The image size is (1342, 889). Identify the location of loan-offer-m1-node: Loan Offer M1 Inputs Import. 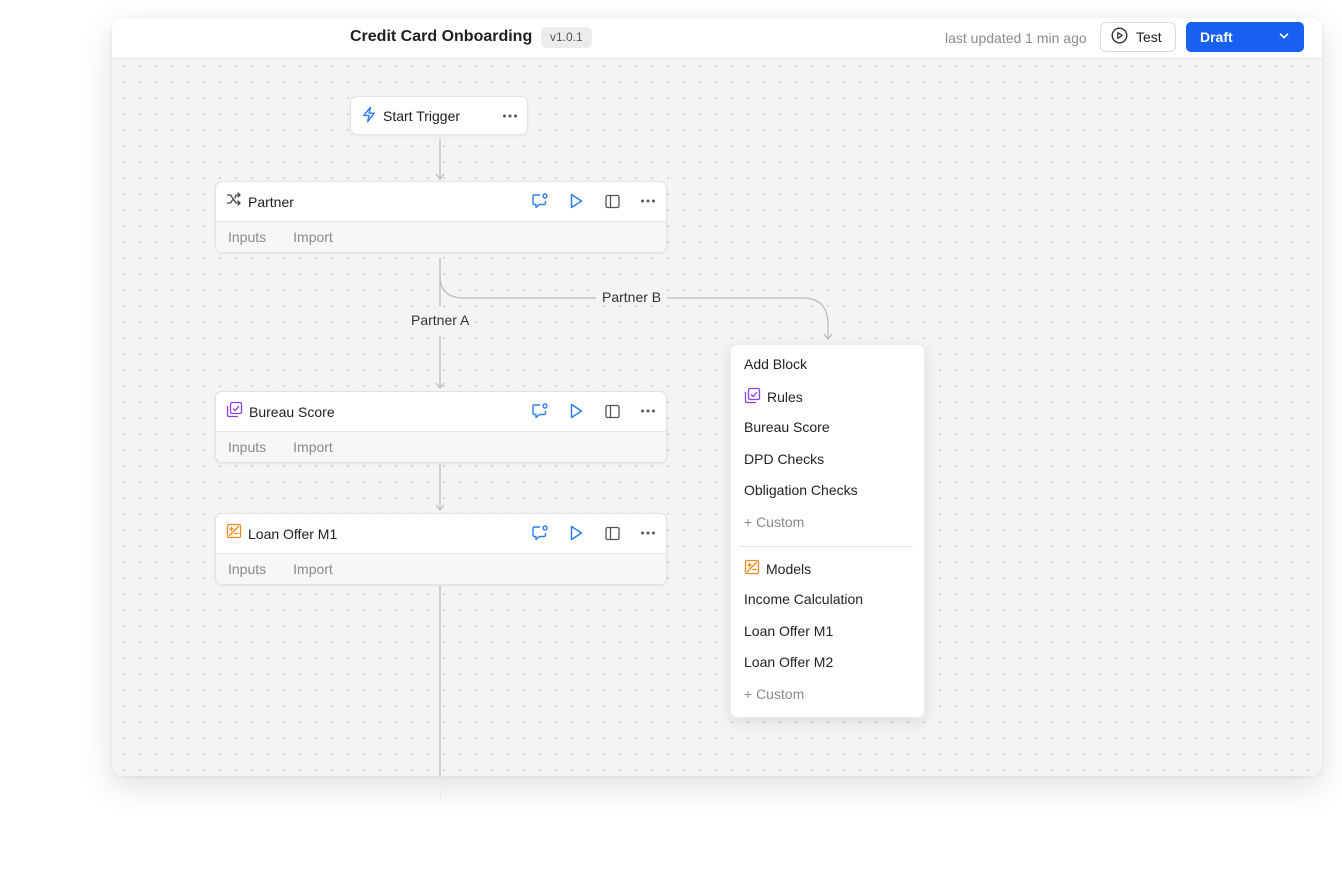
(441, 549).